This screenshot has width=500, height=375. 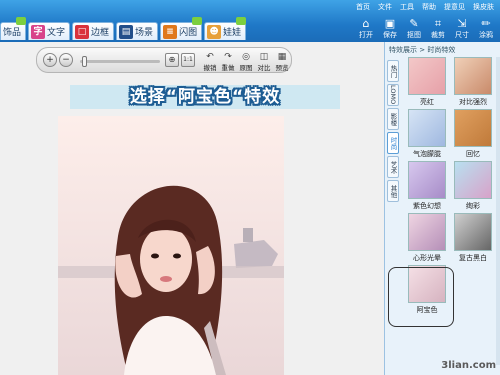 What do you see at coordinates (164, 60) in the screenshot?
I see `image-toolbar: + − ⊕ 1:1 ↶ 撤销 ↷ 重做 ◎ 原图 ◫ 对比 ▦ 预览` at bounding box center [164, 60].